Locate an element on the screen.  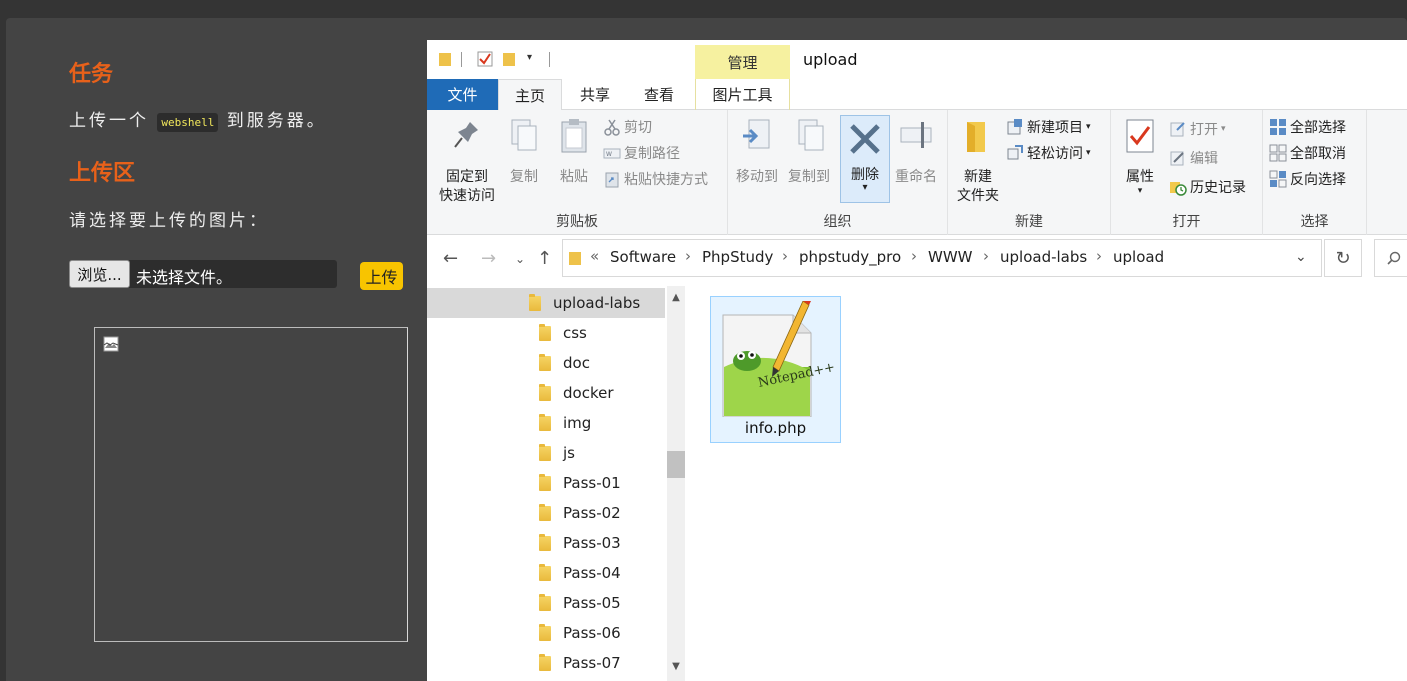
delete-dropdown-icon: ▾ is located at coordinates (865, 187).